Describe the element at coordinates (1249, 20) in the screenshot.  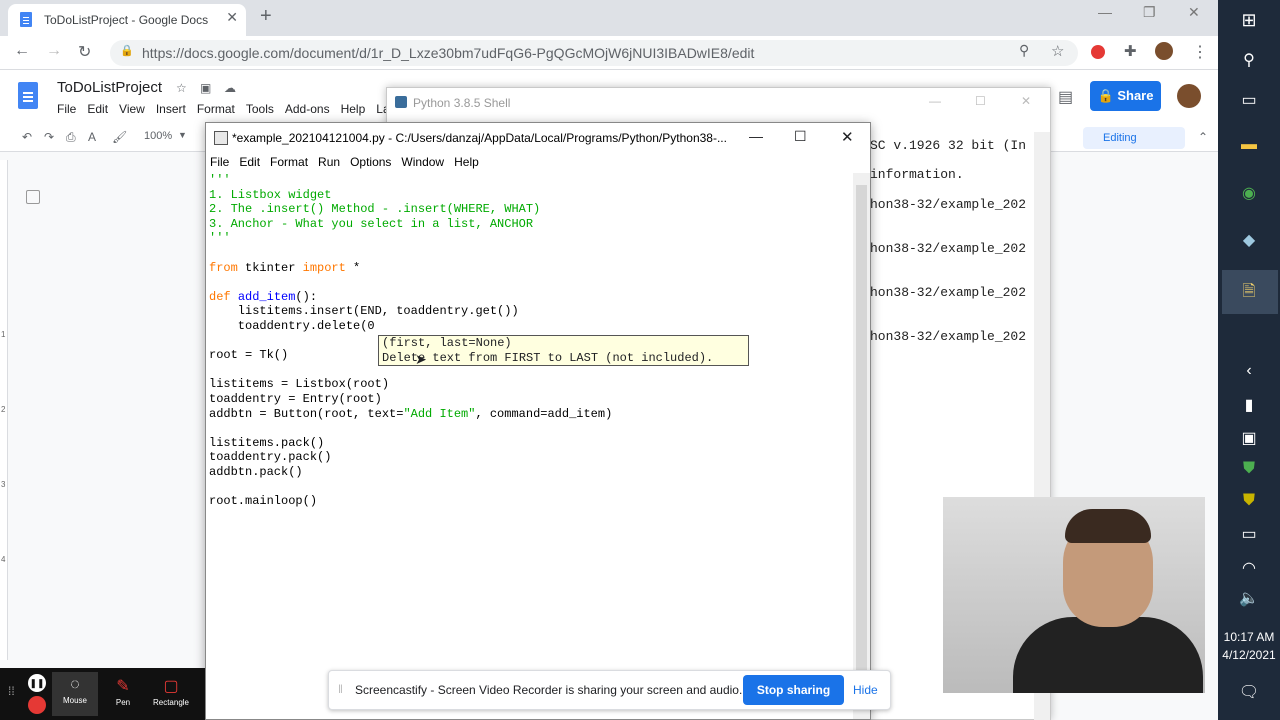
I see `windows-start-icon: ⊞` at that location.